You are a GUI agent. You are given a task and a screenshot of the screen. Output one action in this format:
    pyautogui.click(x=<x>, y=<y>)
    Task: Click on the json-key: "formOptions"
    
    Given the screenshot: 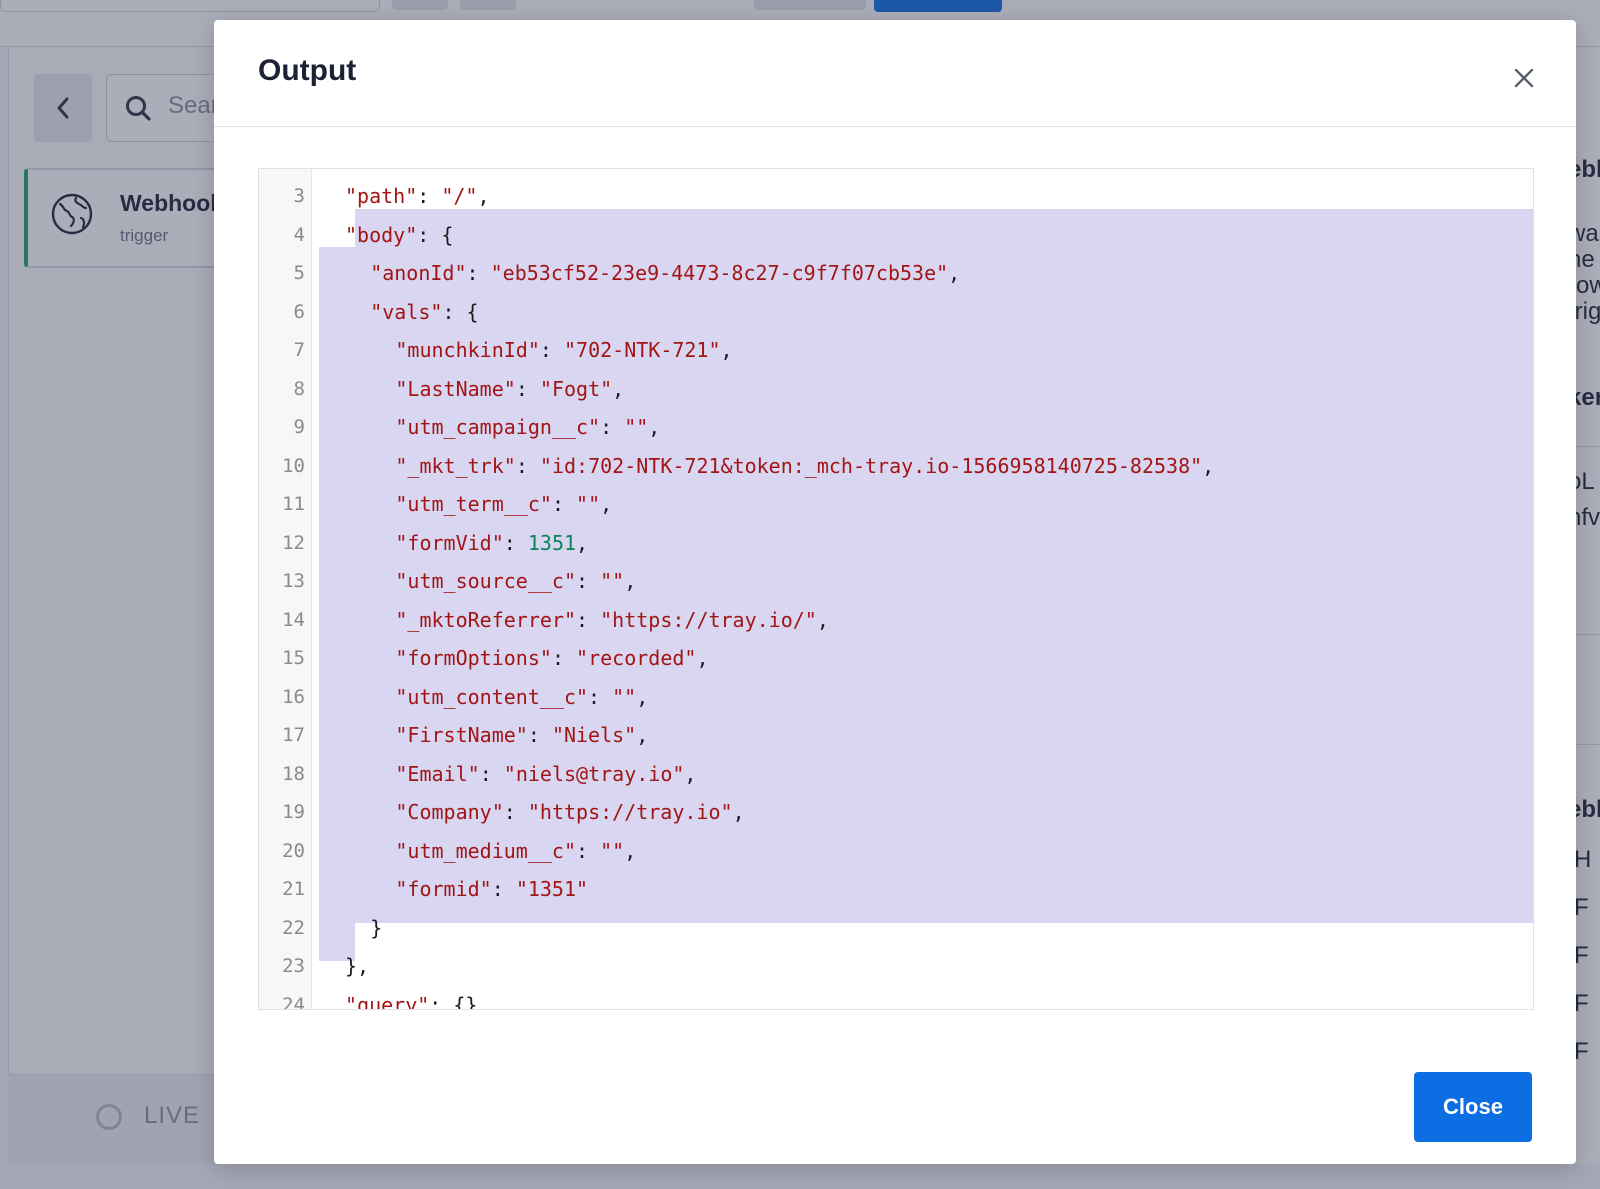 What is the action you would take?
    pyautogui.click(x=473, y=658)
    